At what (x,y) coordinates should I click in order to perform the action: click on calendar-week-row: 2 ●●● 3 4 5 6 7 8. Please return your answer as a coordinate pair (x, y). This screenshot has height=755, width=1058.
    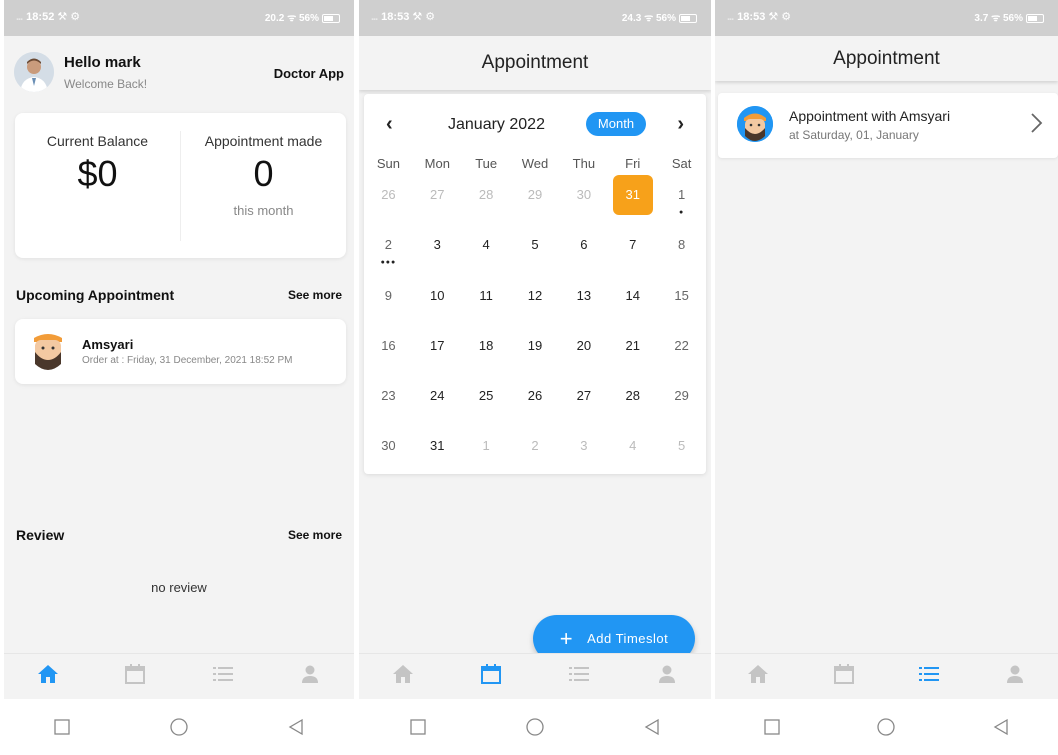
    Looking at the image, I should click on (535, 250).